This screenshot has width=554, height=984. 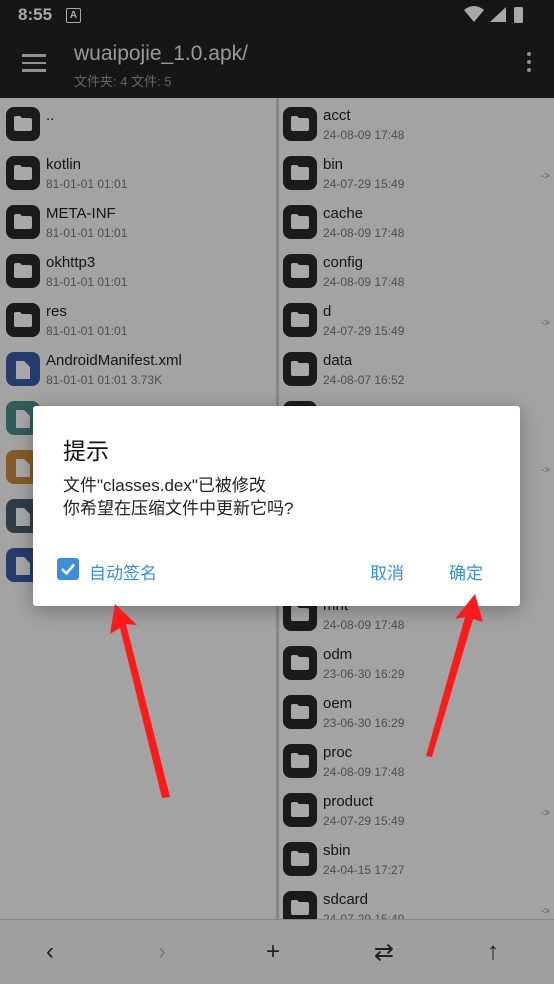 I want to click on red-arrow-checkbox, so click(x=140, y=701).